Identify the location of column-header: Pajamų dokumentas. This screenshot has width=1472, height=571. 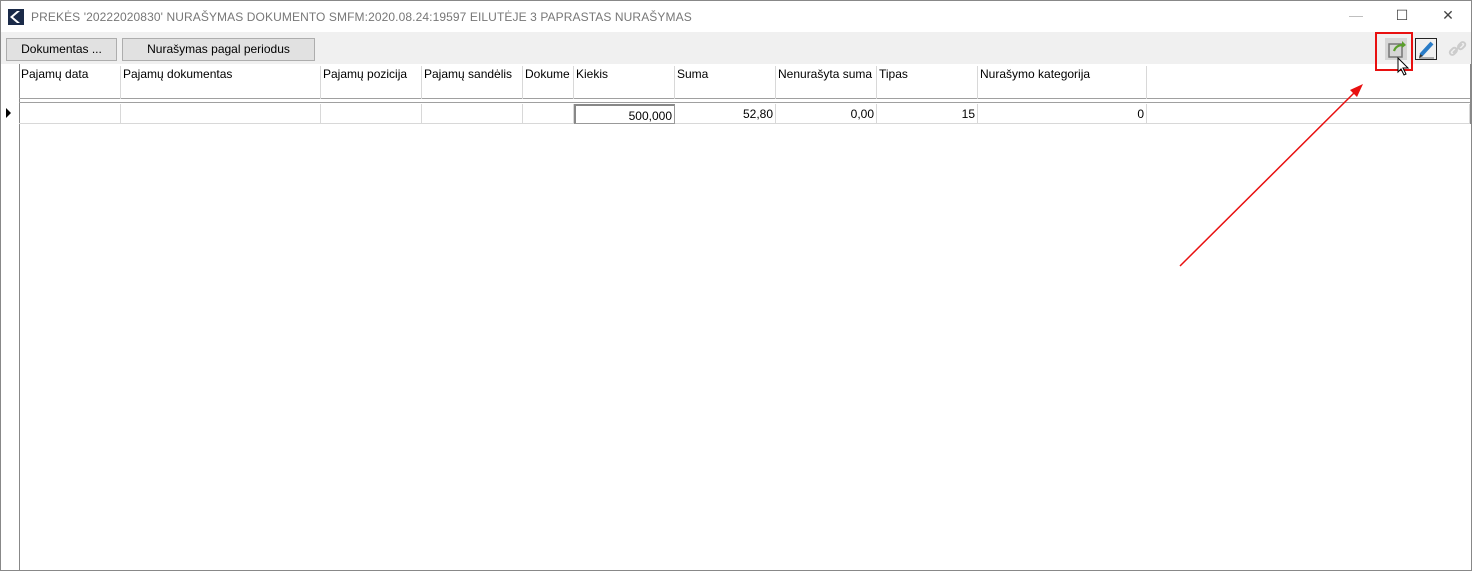
(221, 82).